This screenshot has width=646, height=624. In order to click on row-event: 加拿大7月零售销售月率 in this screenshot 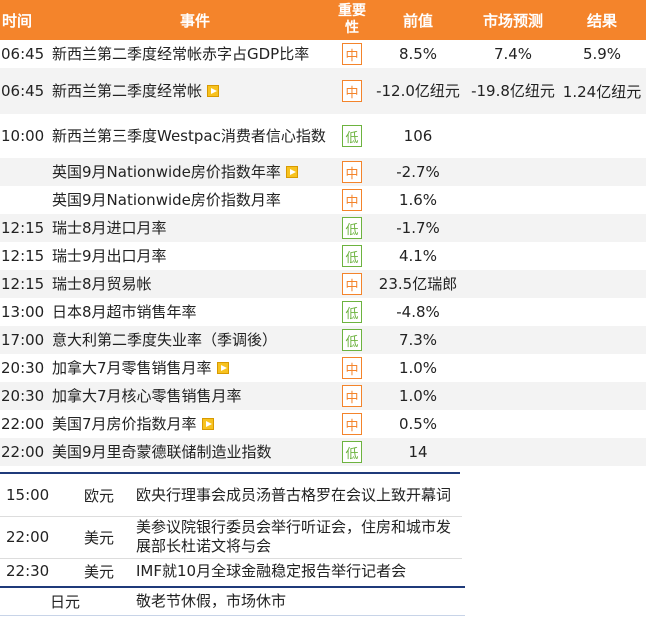, I will do `click(195, 368)`.